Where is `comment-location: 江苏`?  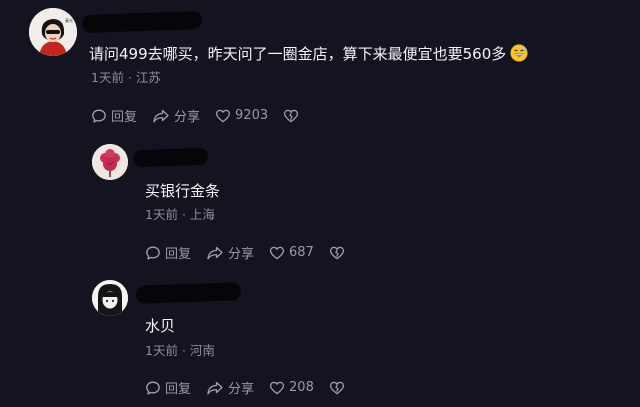 comment-location: 江苏 is located at coordinates (148, 77).